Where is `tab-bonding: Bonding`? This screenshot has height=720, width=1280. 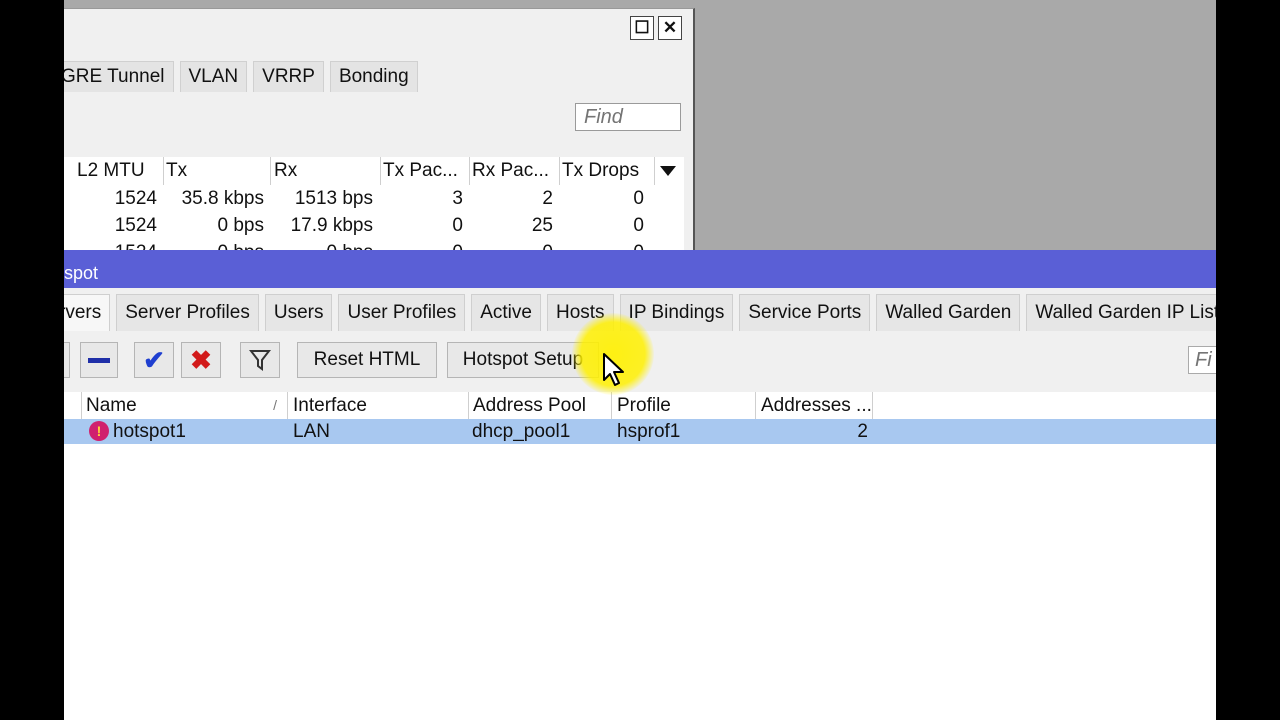
tab-bonding: Bonding is located at coordinates (373, 76).